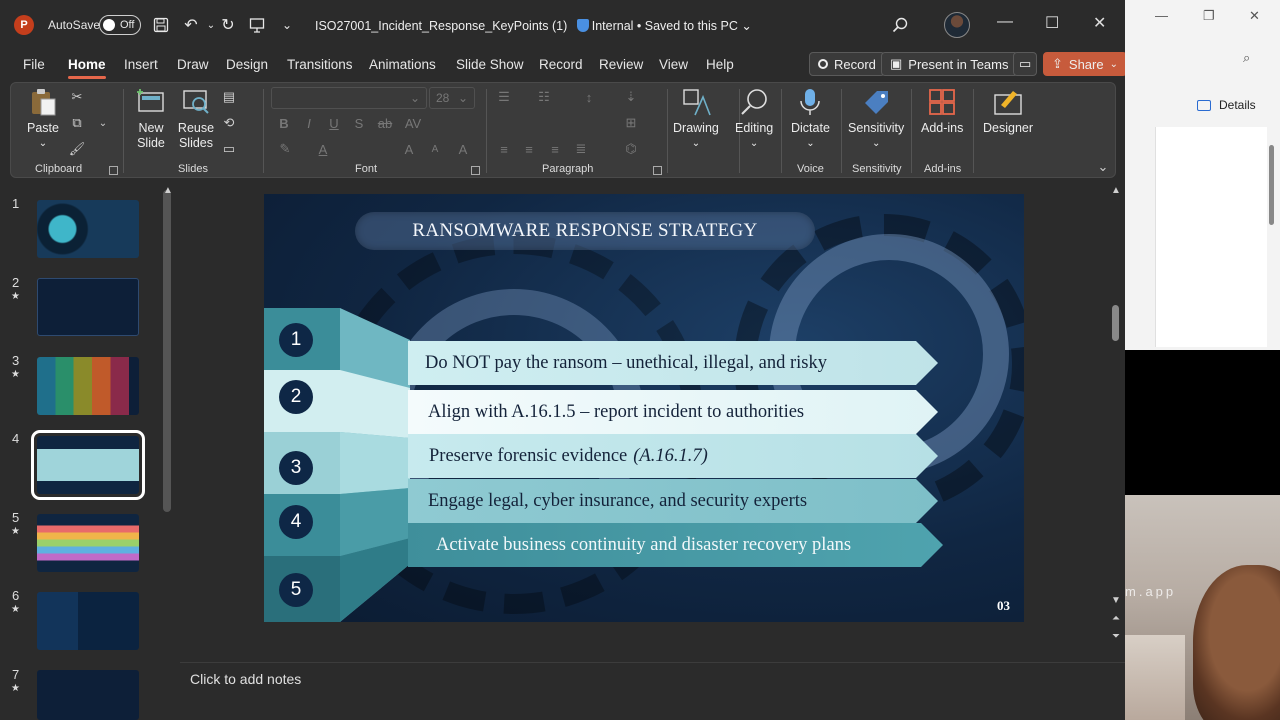  I want to click on sensitivity-button: Sensitivity ⌄, so click(876, 119).